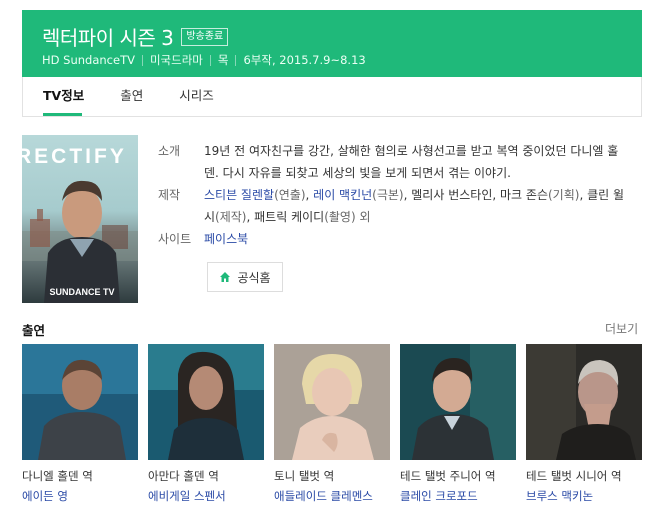 The width and height of the screenshot is (662, 512). I want to click on tab-bar: TV정보 출연 시리즈, so click(332, 97).